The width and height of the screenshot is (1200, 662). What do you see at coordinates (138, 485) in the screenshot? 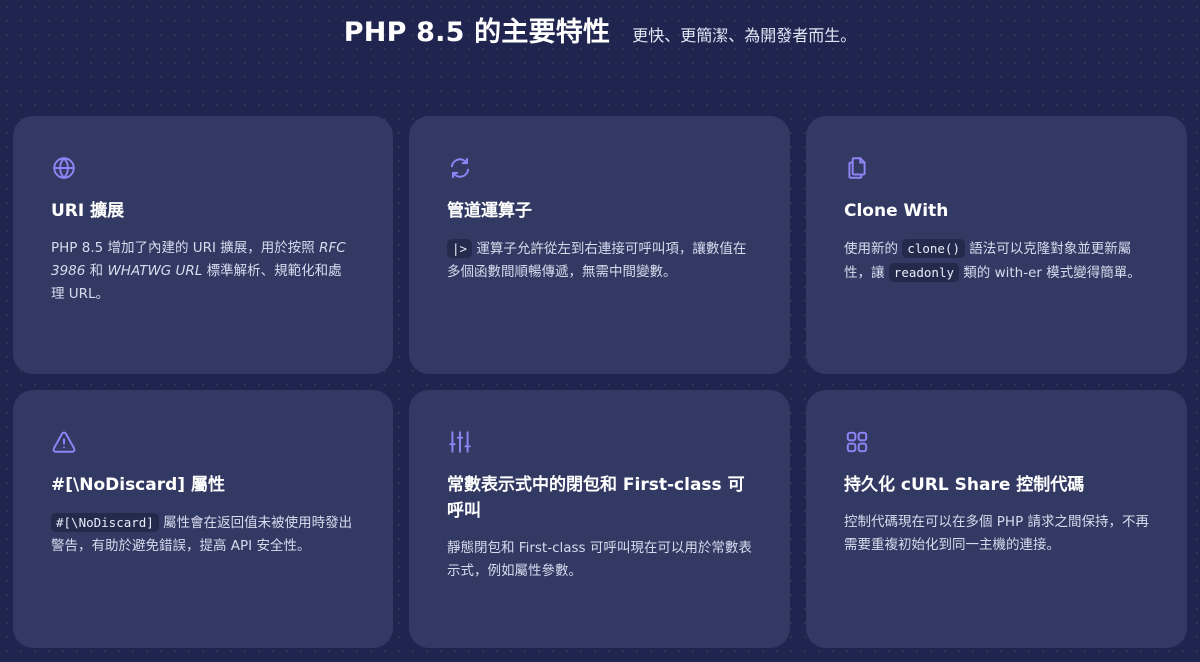
I see `card-title: #[\NoDiscard] 屬性` at bounding box center [138, 485].